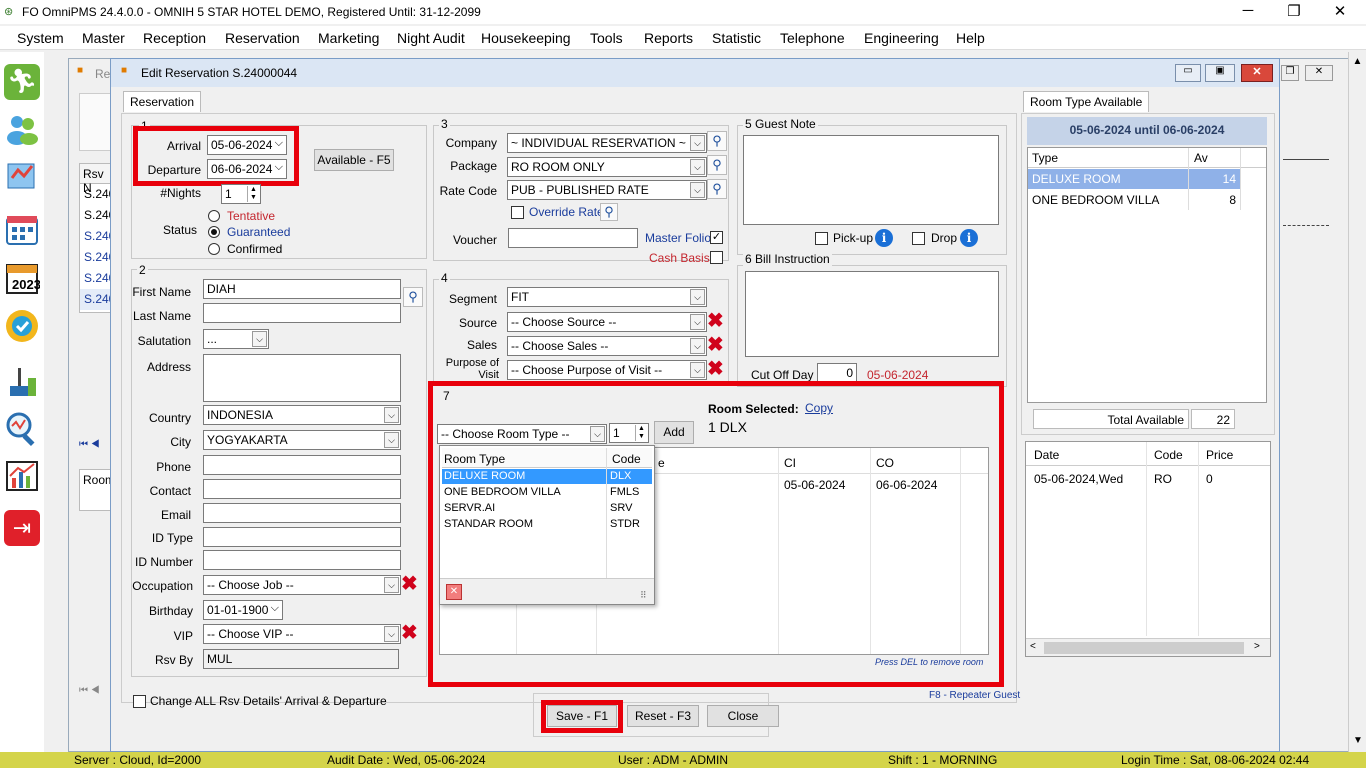 The width and height of the screenshot is (1366, 768). Describe the element at coordinates (715, 368) in the screenshot. I see `clear-purpose-icon: ✖` at that location.